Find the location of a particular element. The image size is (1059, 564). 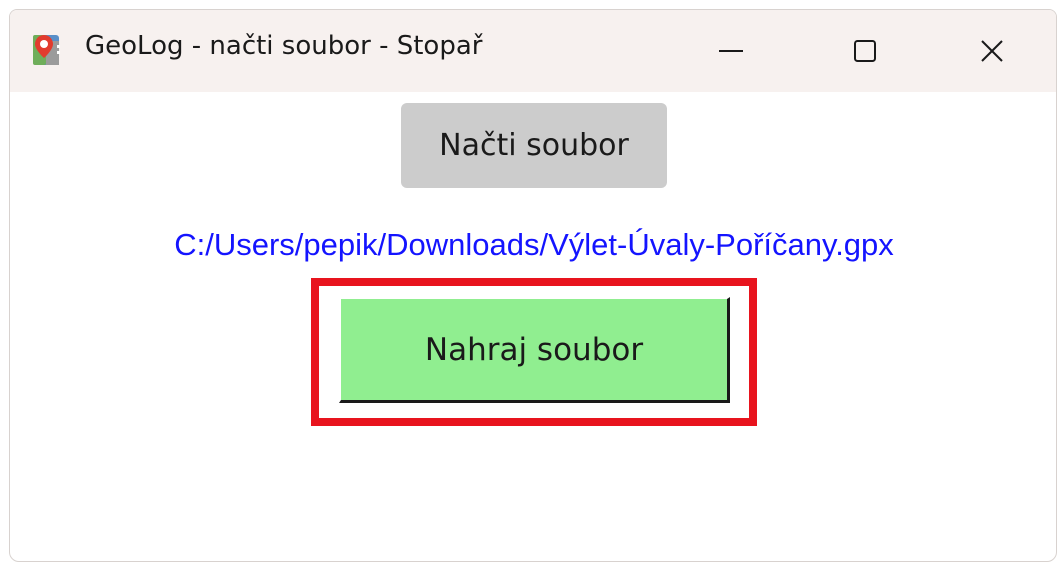

map-pin-icon is located at coordinates (47, 50).